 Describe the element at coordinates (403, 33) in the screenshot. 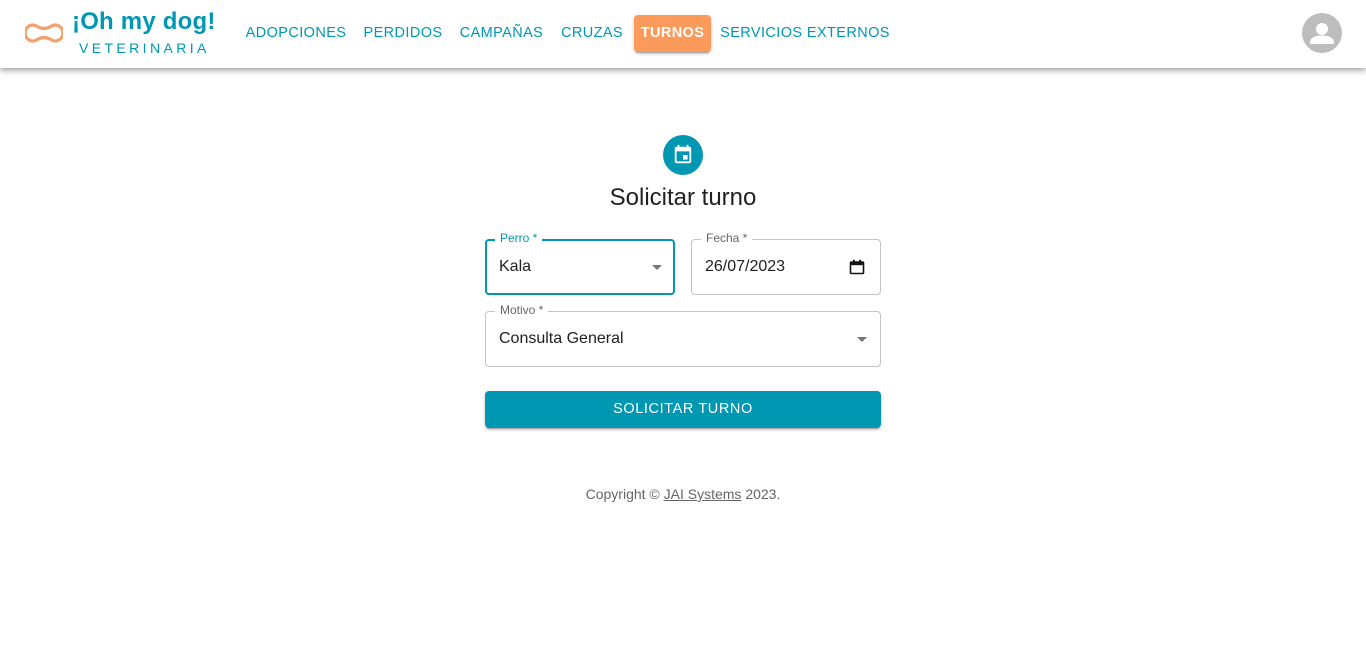

I see `nav-perdidos: PERDIDOS` at that location.